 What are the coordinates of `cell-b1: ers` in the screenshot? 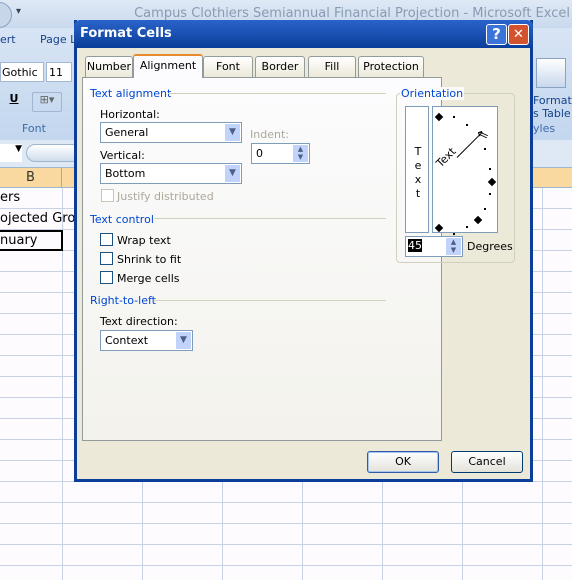 It's located at (10, 197).